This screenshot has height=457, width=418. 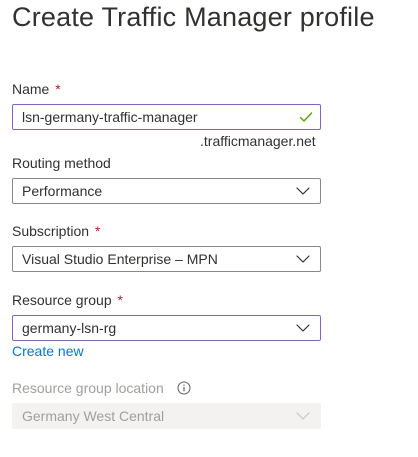 What do you see at coordinates (193, 17) in the screenshot?
I see `page-title: Create Traffic Manager profile` at bounding box center [193, 17].